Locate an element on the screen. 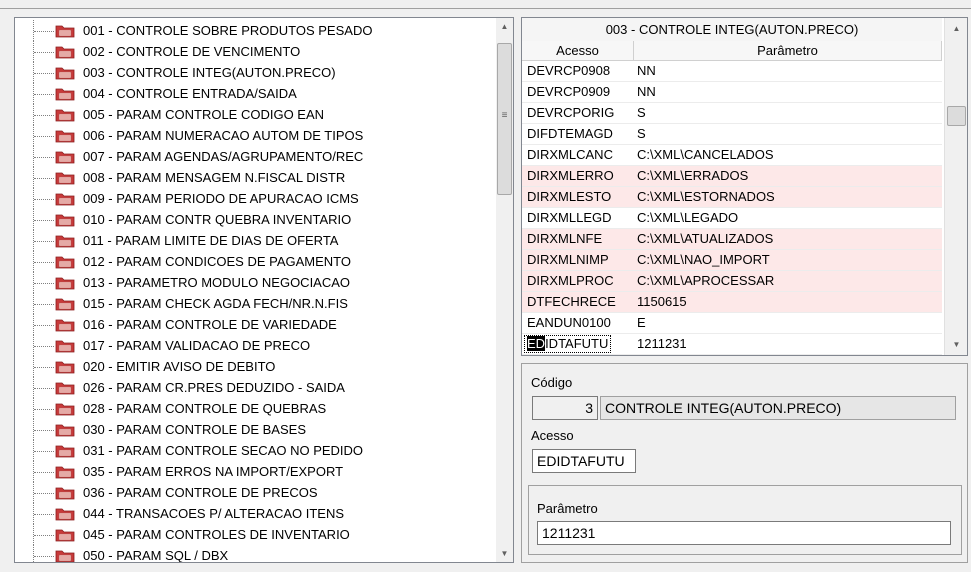 Image resolution: width=971 pixels, height=572 pixels. tree-item: 013 - PARAMETRO MODULO NEGOCIACAO is located at coordinates (256, 282).